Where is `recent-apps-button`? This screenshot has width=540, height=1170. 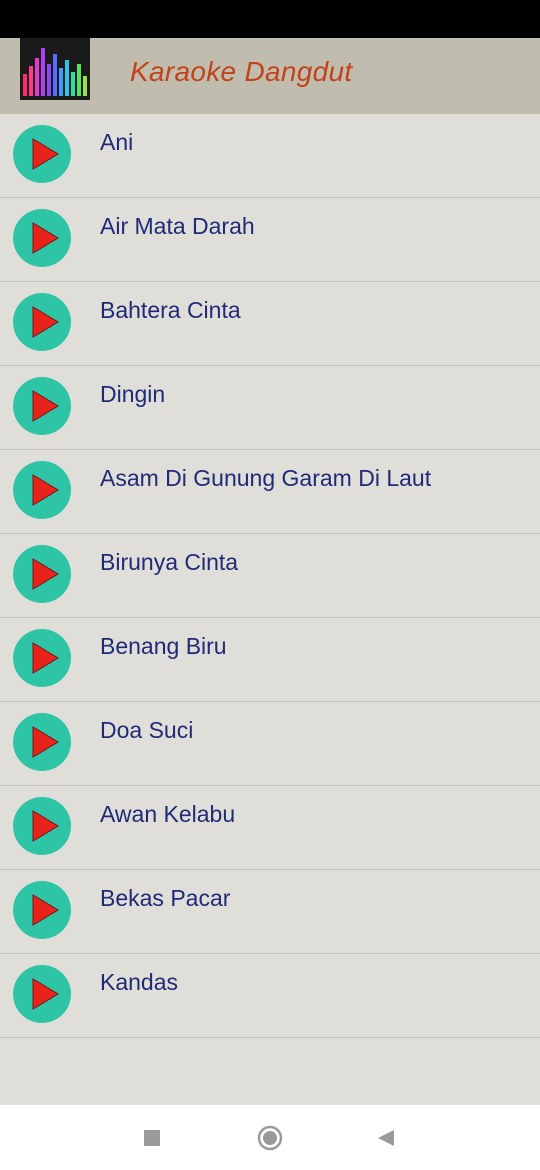
recent-apps-button is located at coordinates (152, 1138).